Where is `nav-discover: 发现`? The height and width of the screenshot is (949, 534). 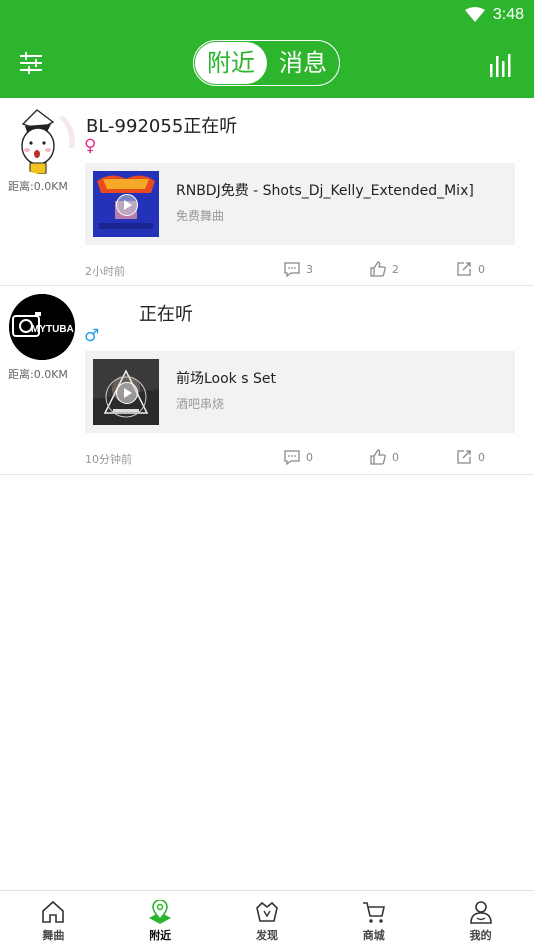
nav-discover: 发现 is located at coordinates (267, 920).